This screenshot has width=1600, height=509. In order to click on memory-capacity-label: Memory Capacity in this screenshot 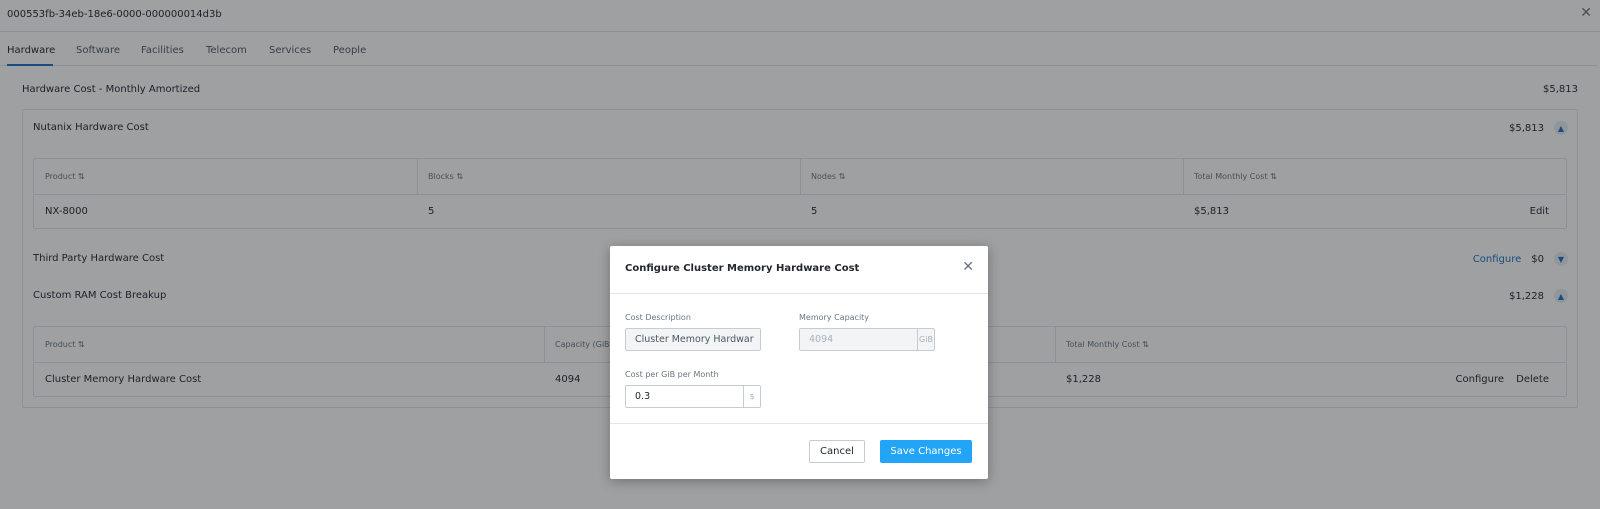, I will do `click(834, 317)`.